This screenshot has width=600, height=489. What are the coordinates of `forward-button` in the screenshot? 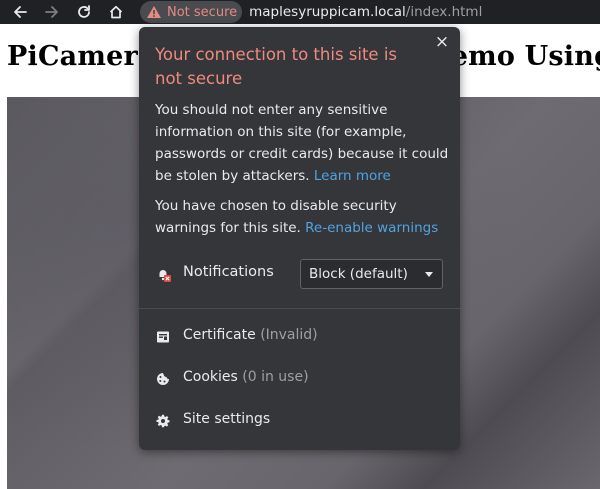 It's located at (52, 12).